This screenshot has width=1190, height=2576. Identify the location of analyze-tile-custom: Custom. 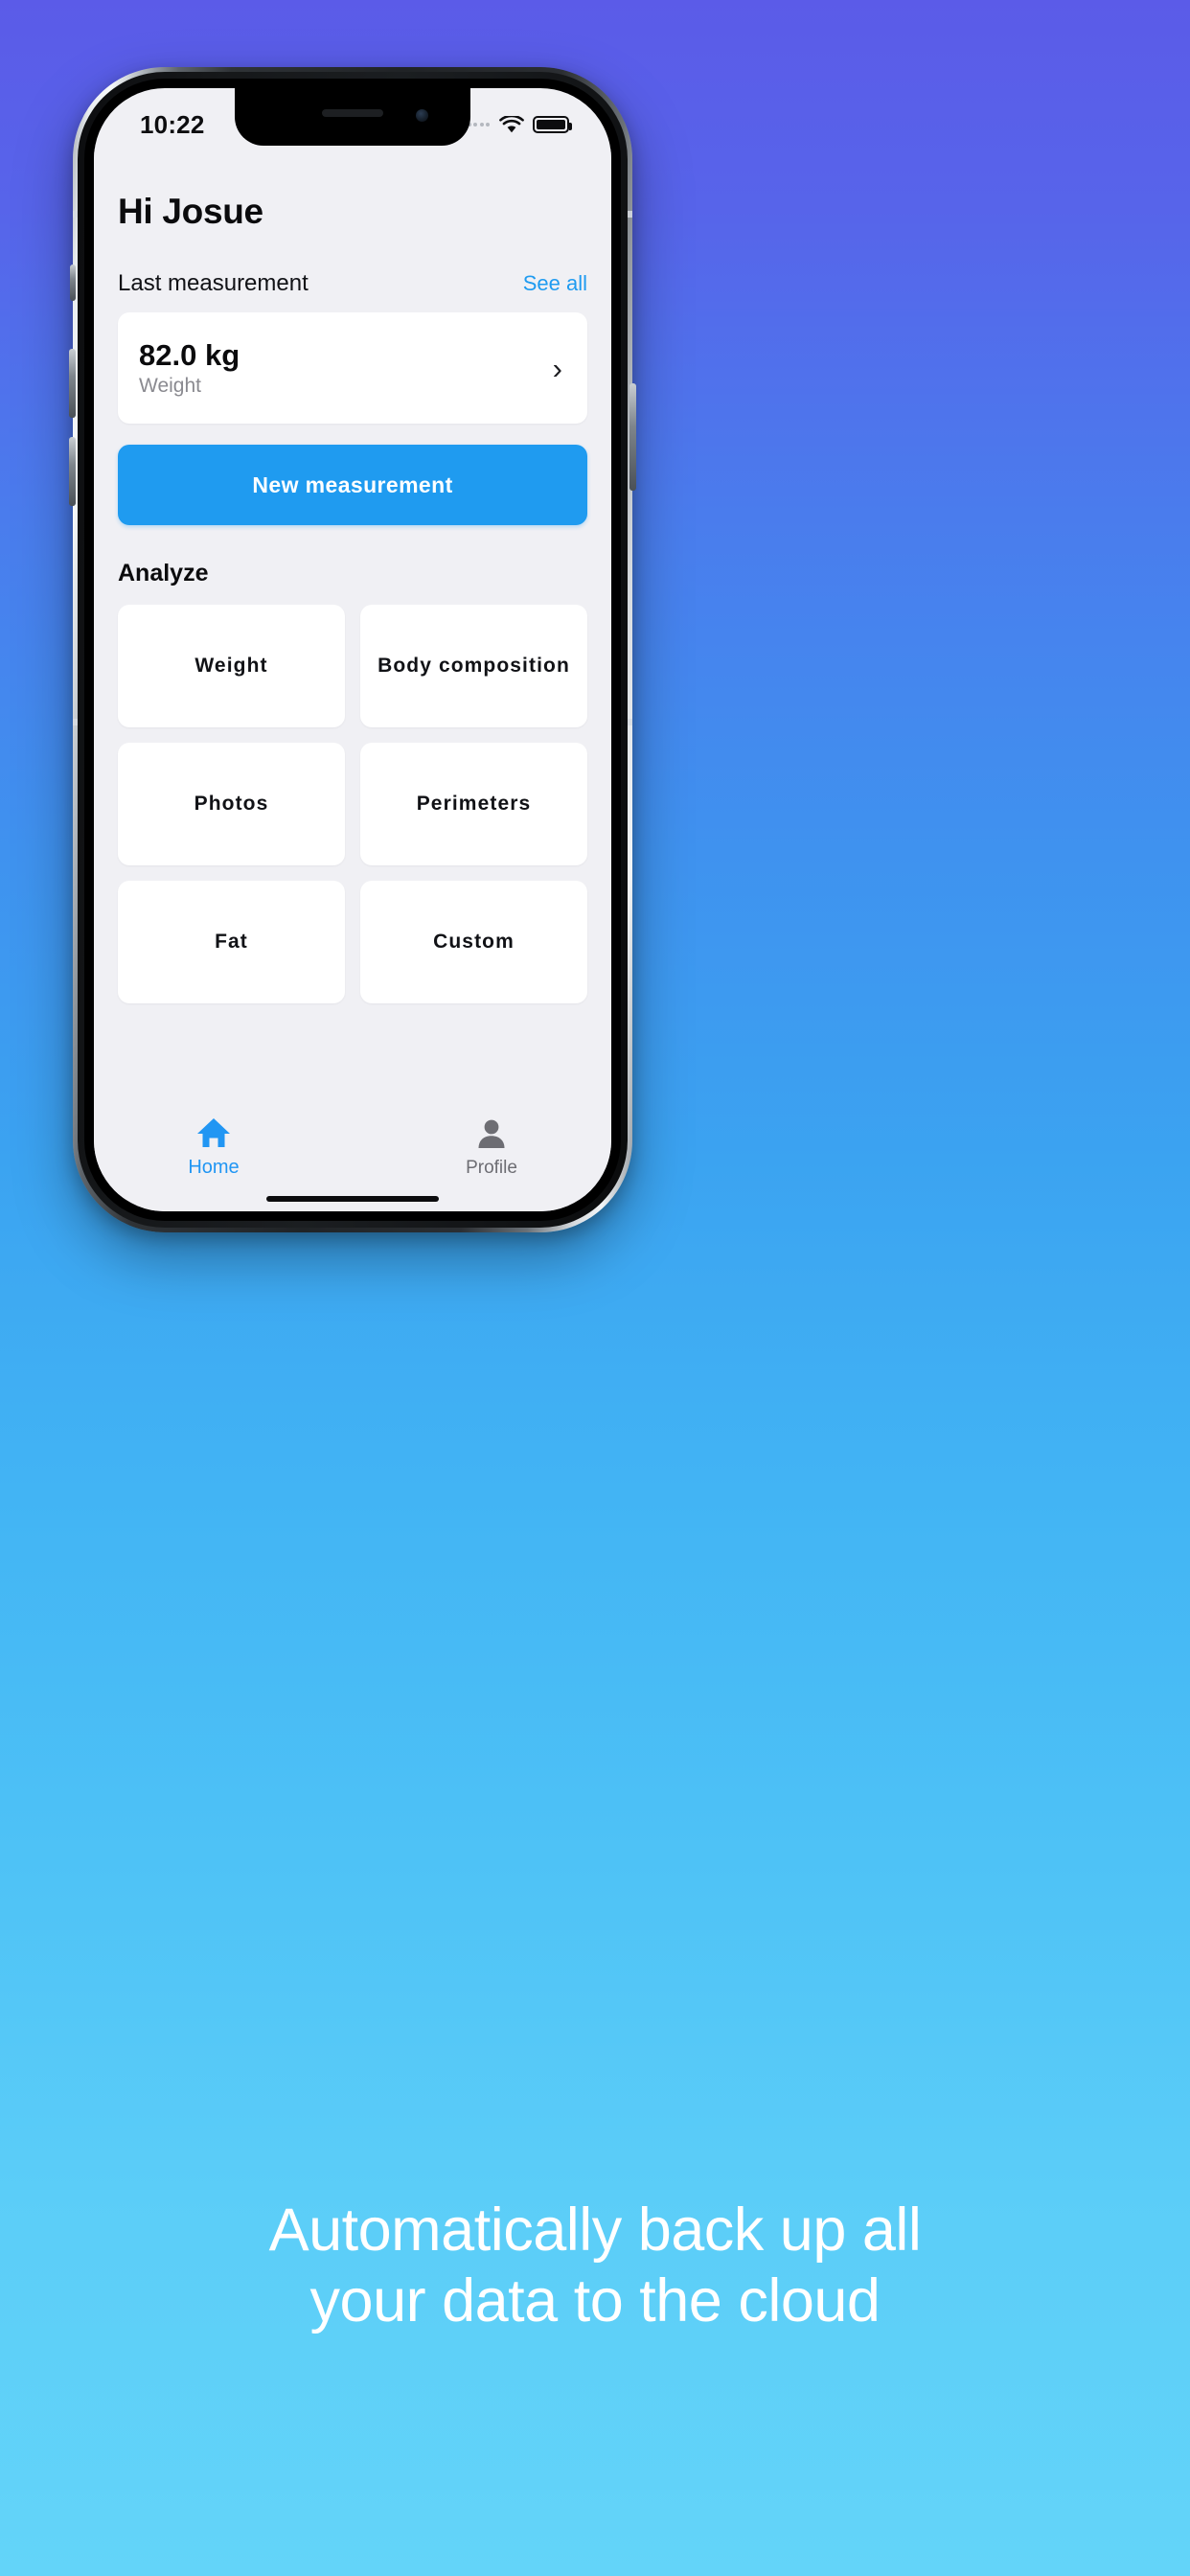
(474, 942).